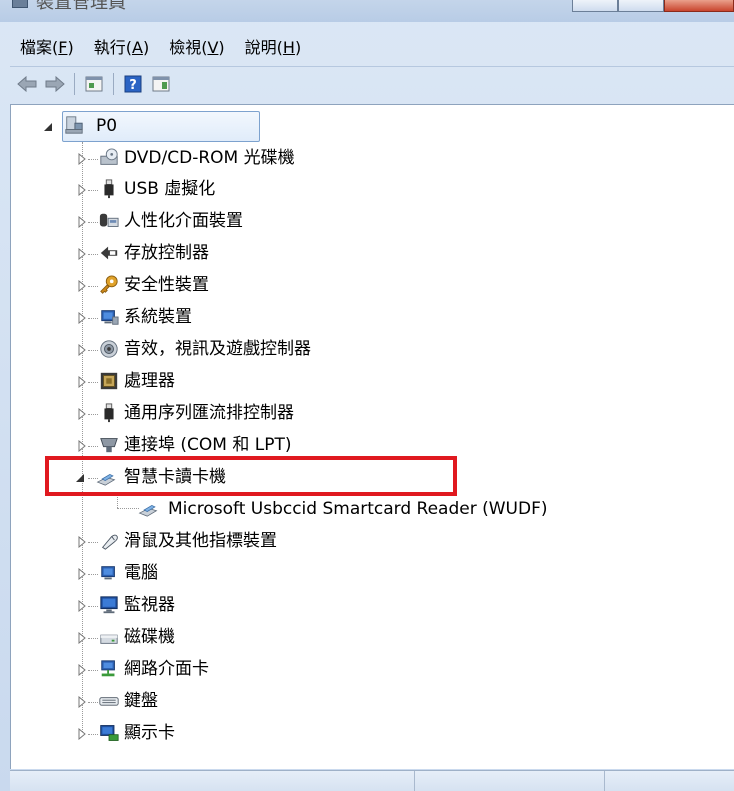 This screenshot has height=791, width=734. Describe the element at coordinates (141, 573) in the screenshot. I see `tree-item-label: 電腦` at that location.